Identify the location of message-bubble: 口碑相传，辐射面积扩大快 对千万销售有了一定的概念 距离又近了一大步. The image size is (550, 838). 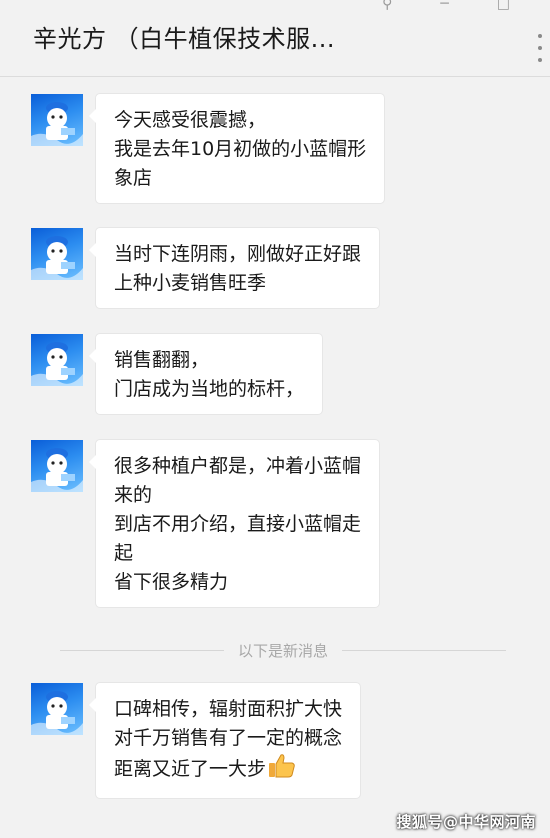
(224, 740).